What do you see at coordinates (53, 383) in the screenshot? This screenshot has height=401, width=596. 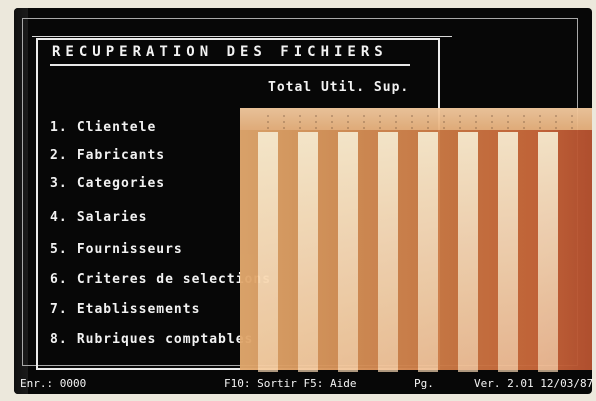 I see `status-left: Enr.: 0000` at bounding box center [53, 383].